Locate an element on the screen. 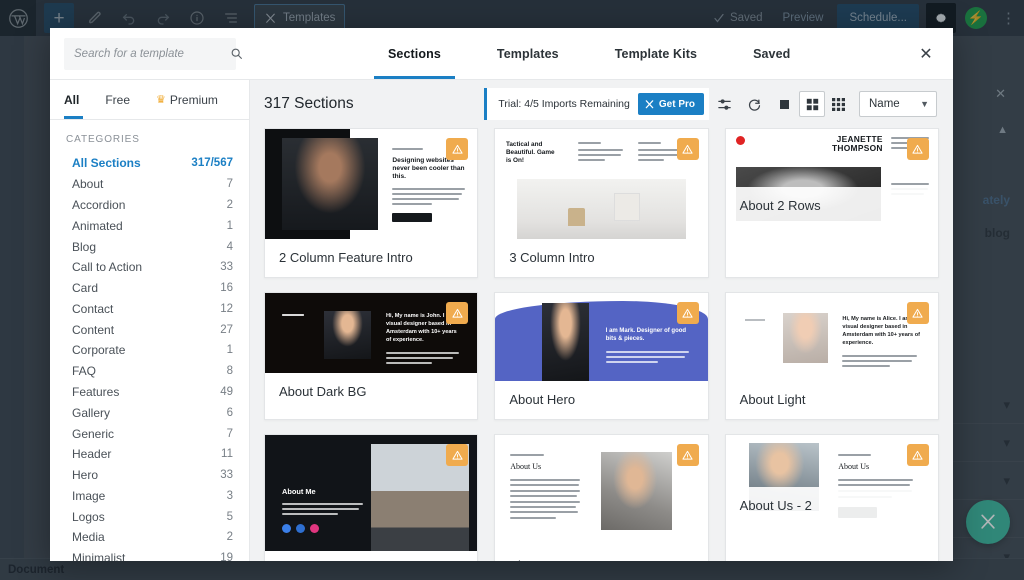 This screenshot has height=580, width=1024. category-label: About is located at coordinates (88, 184).